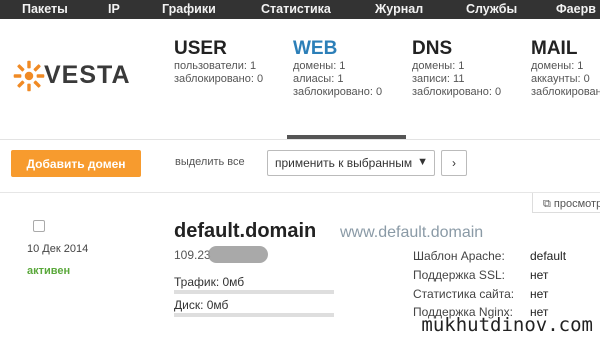  I want to click on dropdown-caret-icon: ▼, so click(422, 162).